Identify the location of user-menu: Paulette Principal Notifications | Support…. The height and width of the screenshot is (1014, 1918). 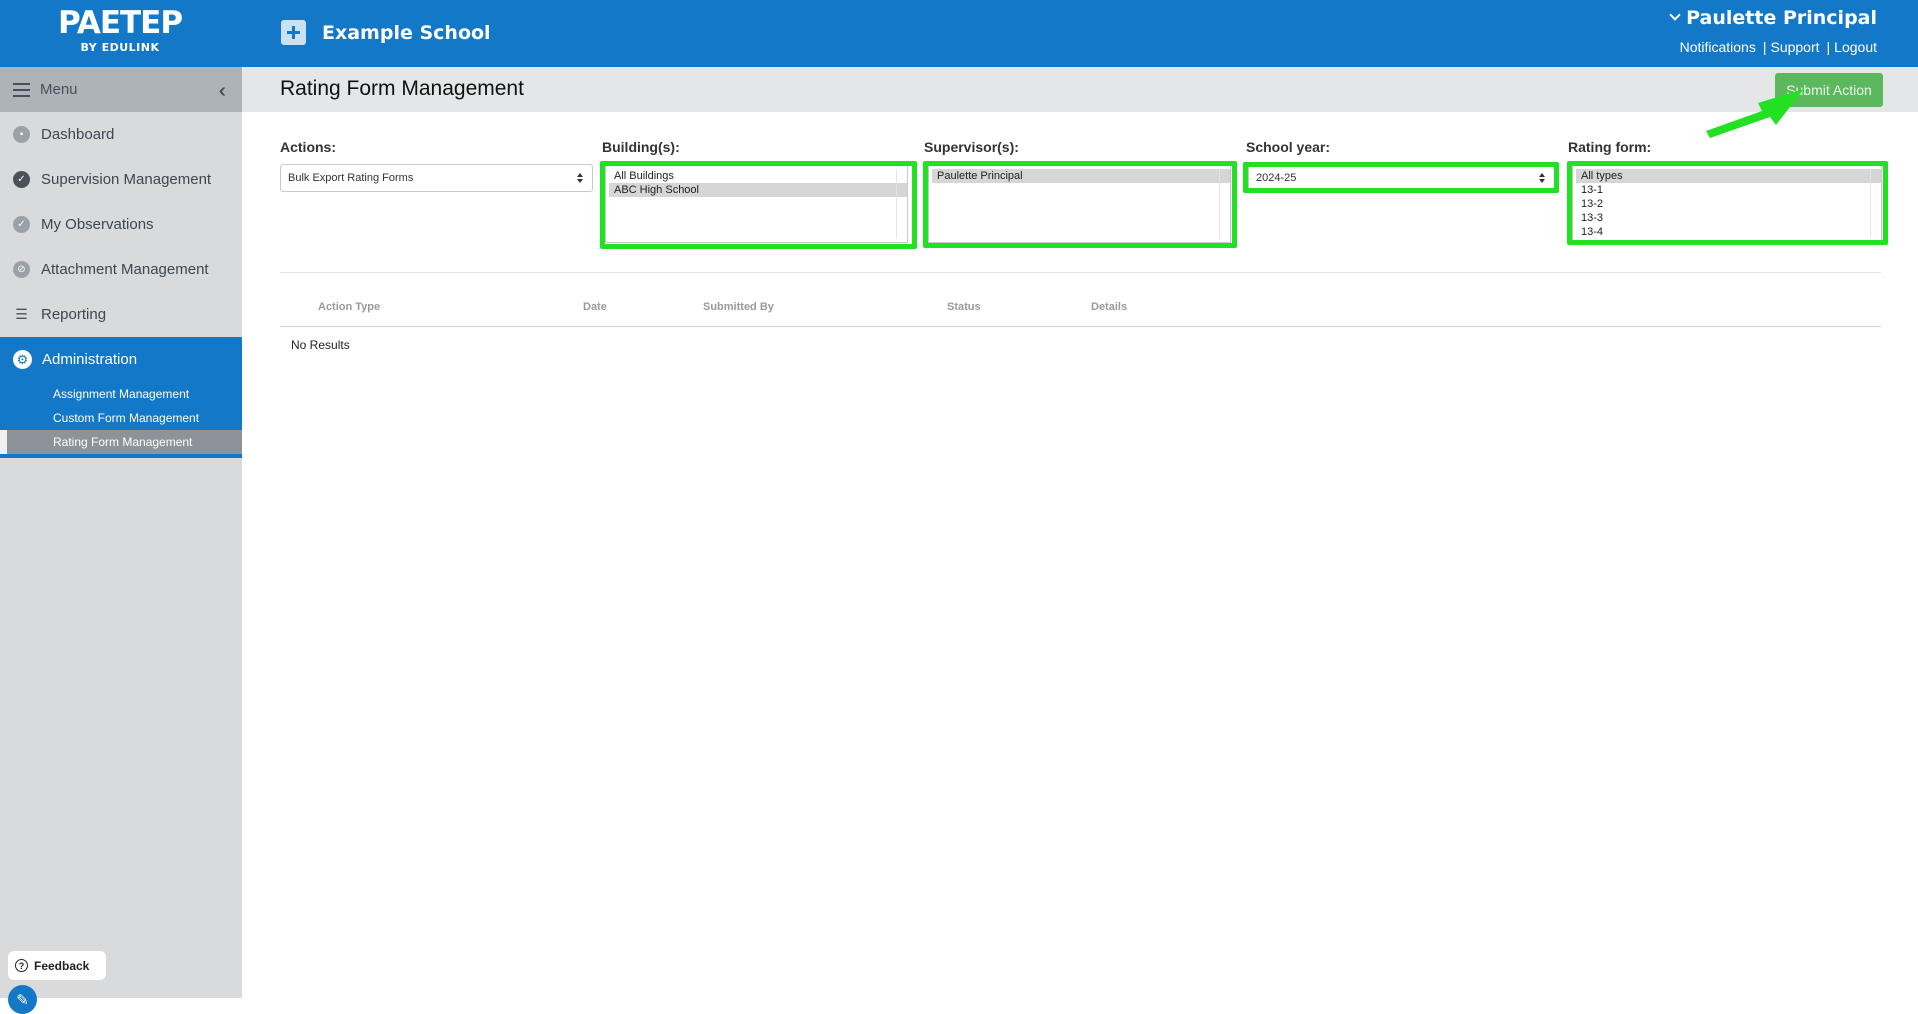
(1773, 30).